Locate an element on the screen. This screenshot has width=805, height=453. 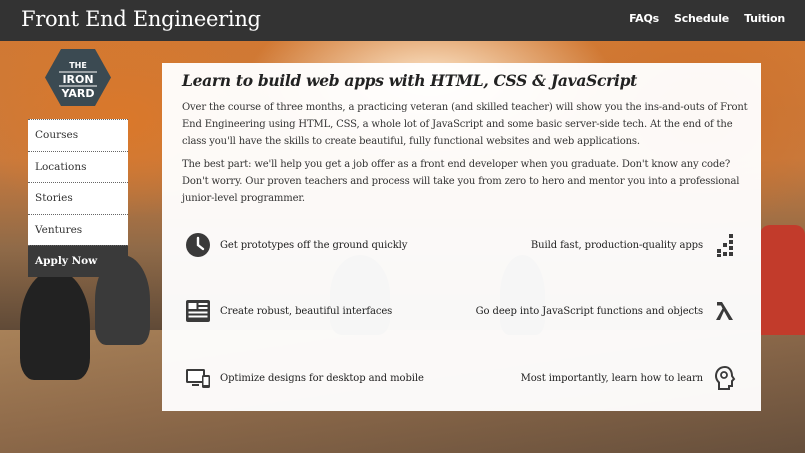
devices-icon is located at coordinates (198, 378).